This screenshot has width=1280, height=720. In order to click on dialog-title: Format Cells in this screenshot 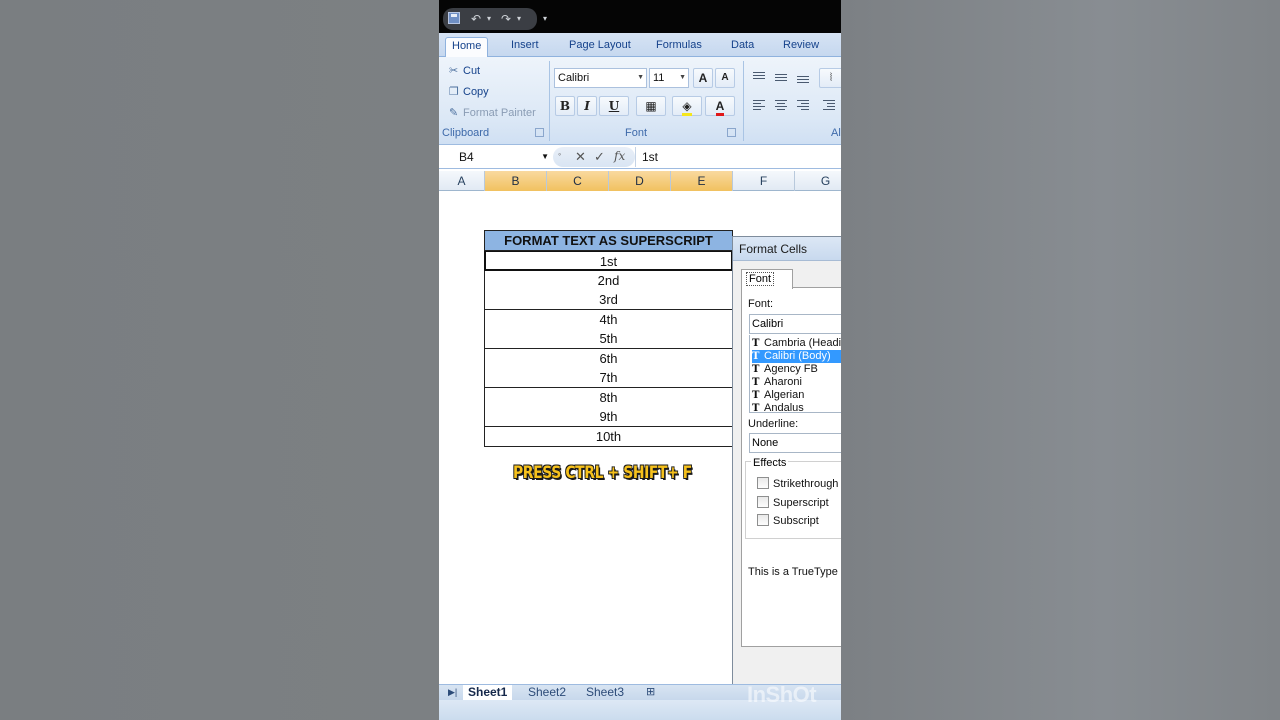, I will do `click(787, 249)`.